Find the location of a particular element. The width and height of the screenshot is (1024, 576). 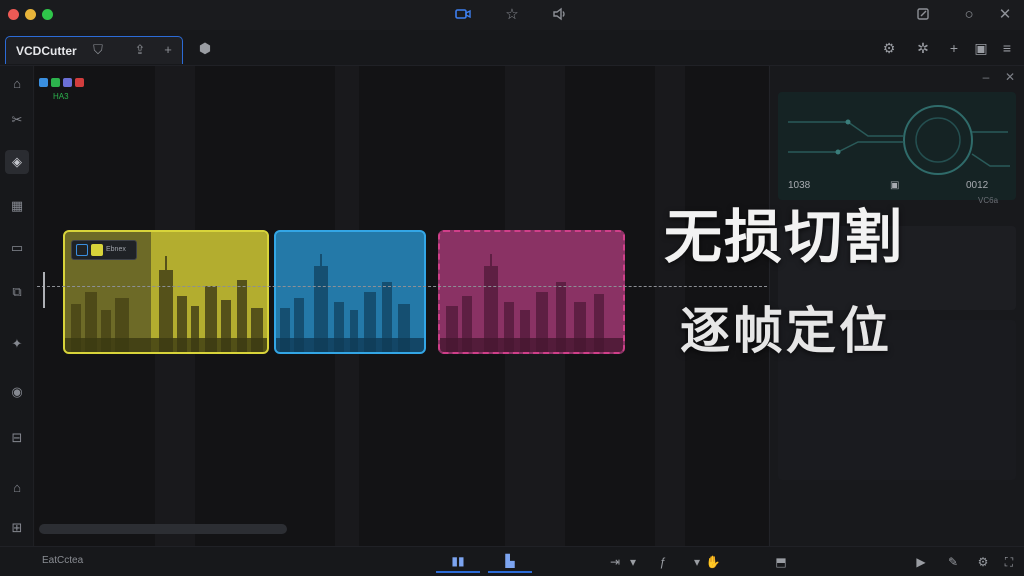

function-icon: ƒ is located at coordinates (663, 562).